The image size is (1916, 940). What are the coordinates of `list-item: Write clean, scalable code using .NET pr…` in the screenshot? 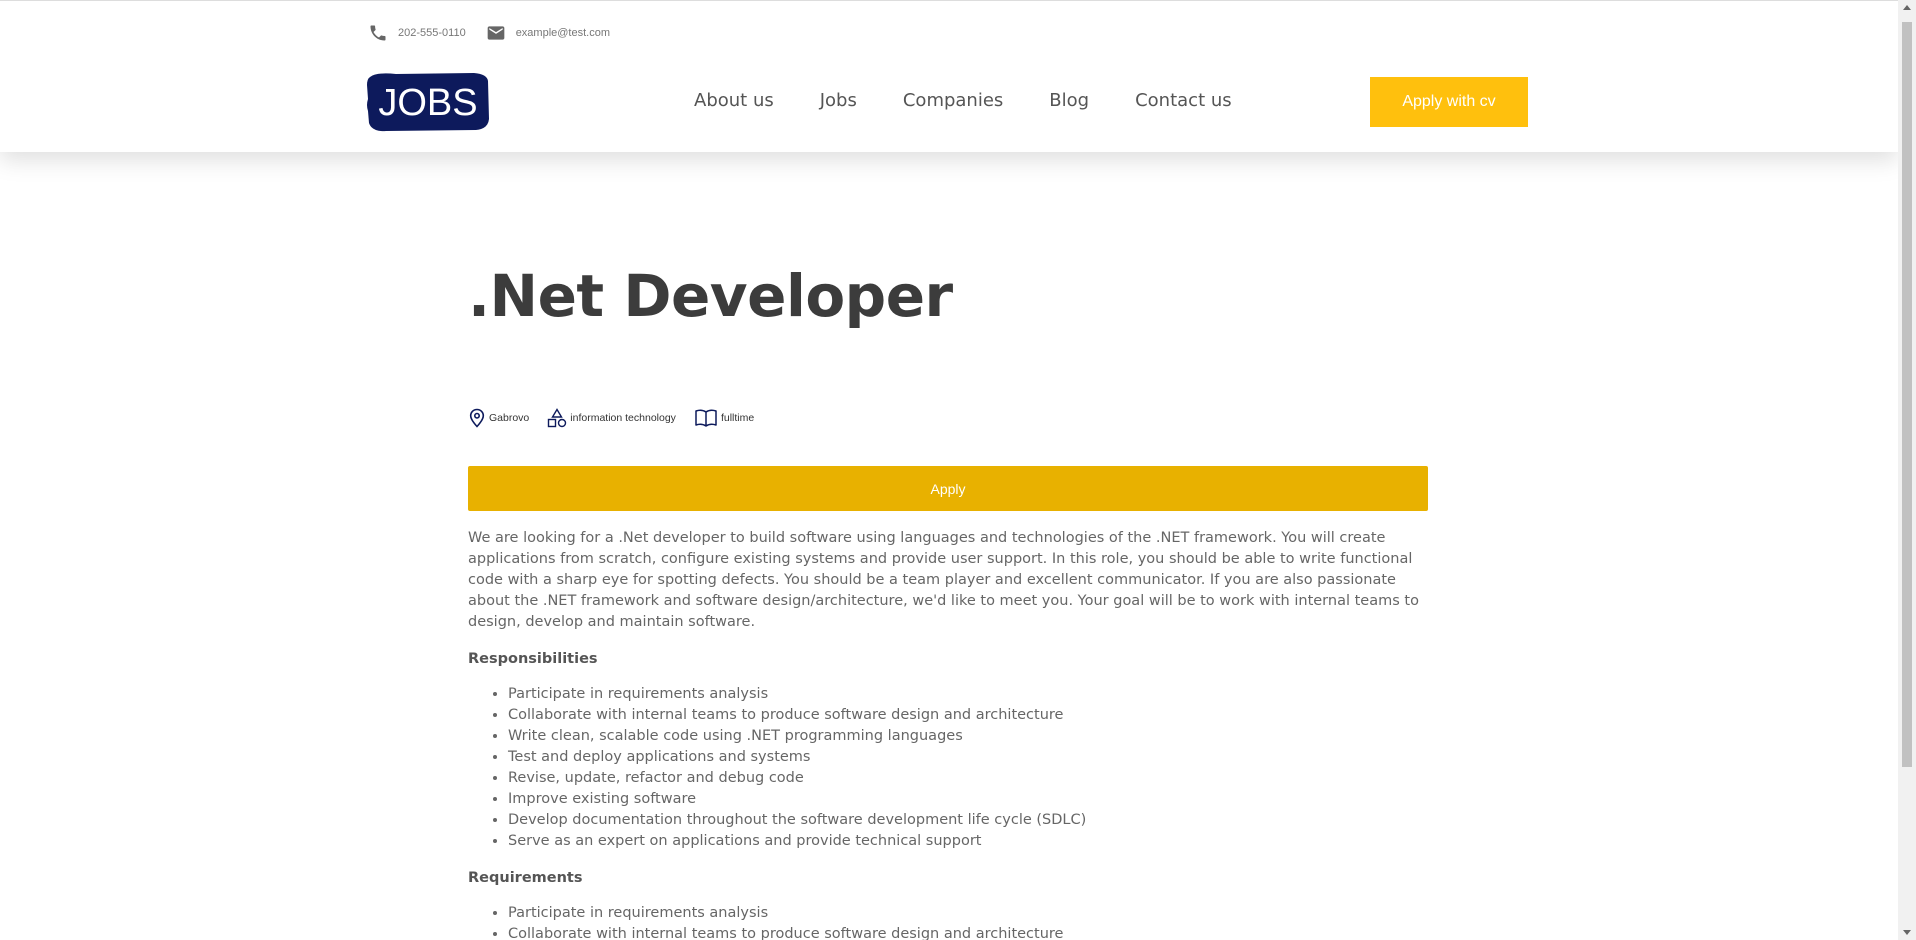 It's located at (968, 736).